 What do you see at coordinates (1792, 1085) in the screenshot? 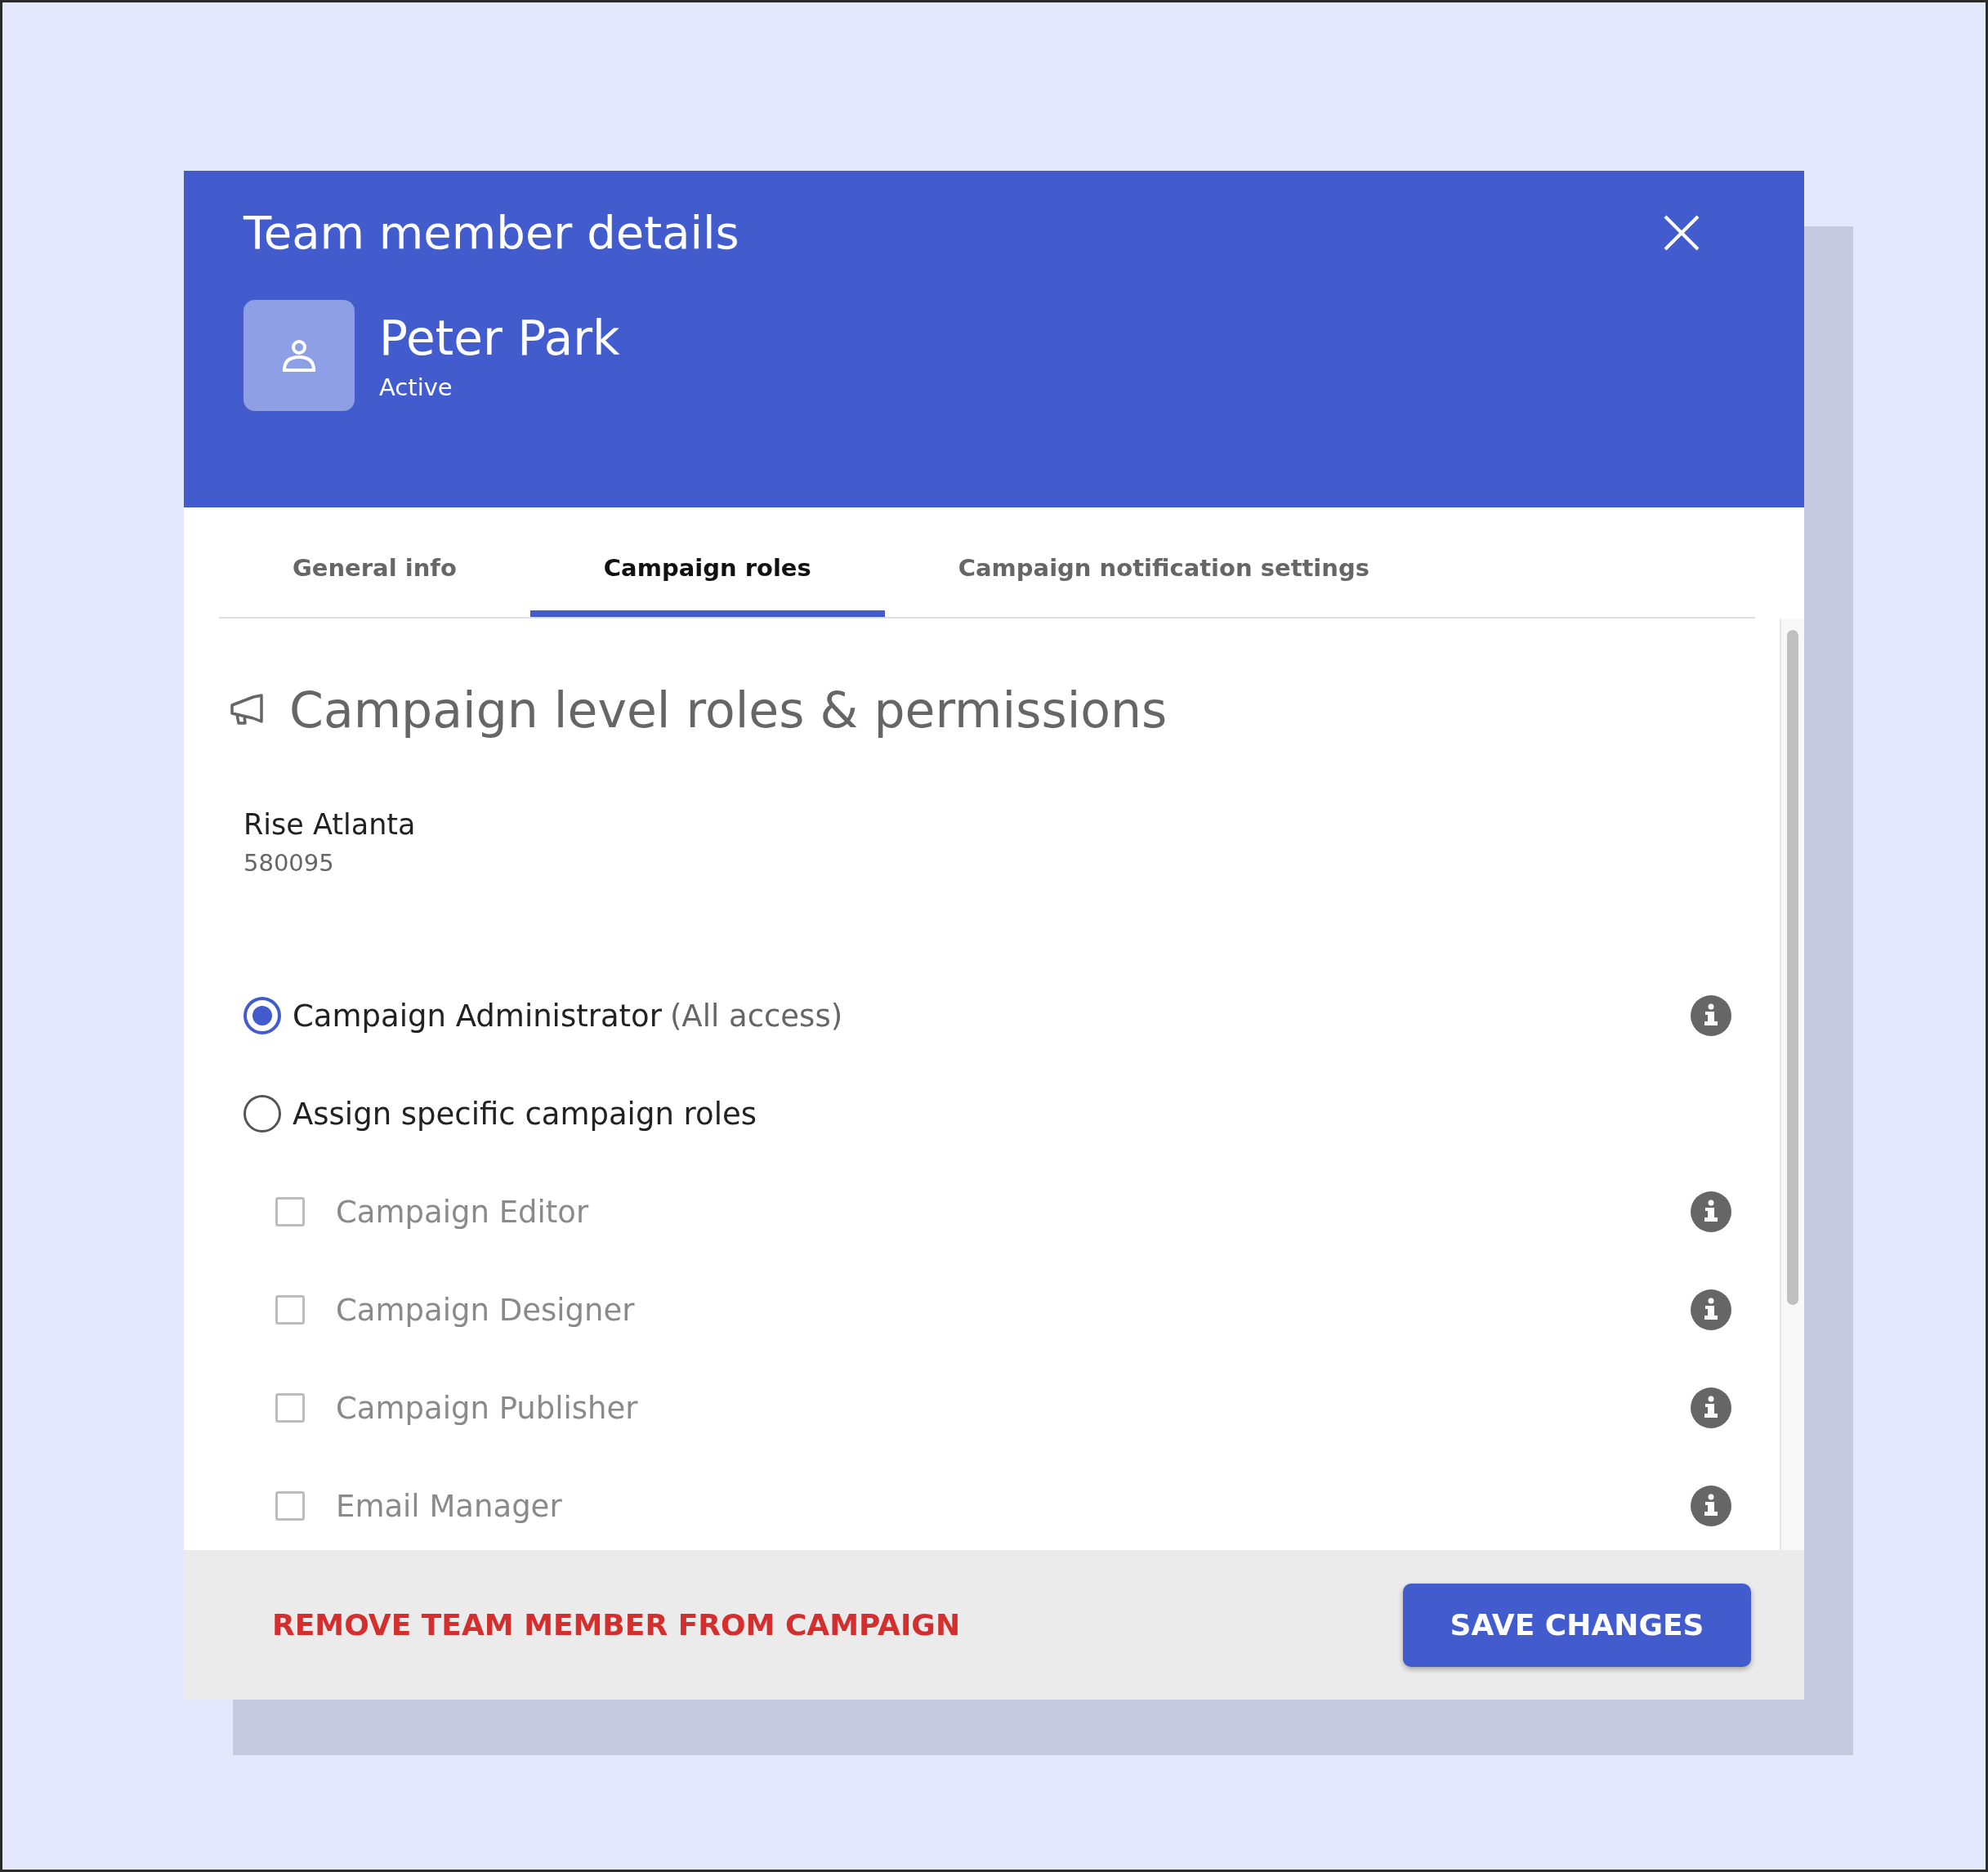
I see `scrollbar` at bounding box center [1792, 1085].